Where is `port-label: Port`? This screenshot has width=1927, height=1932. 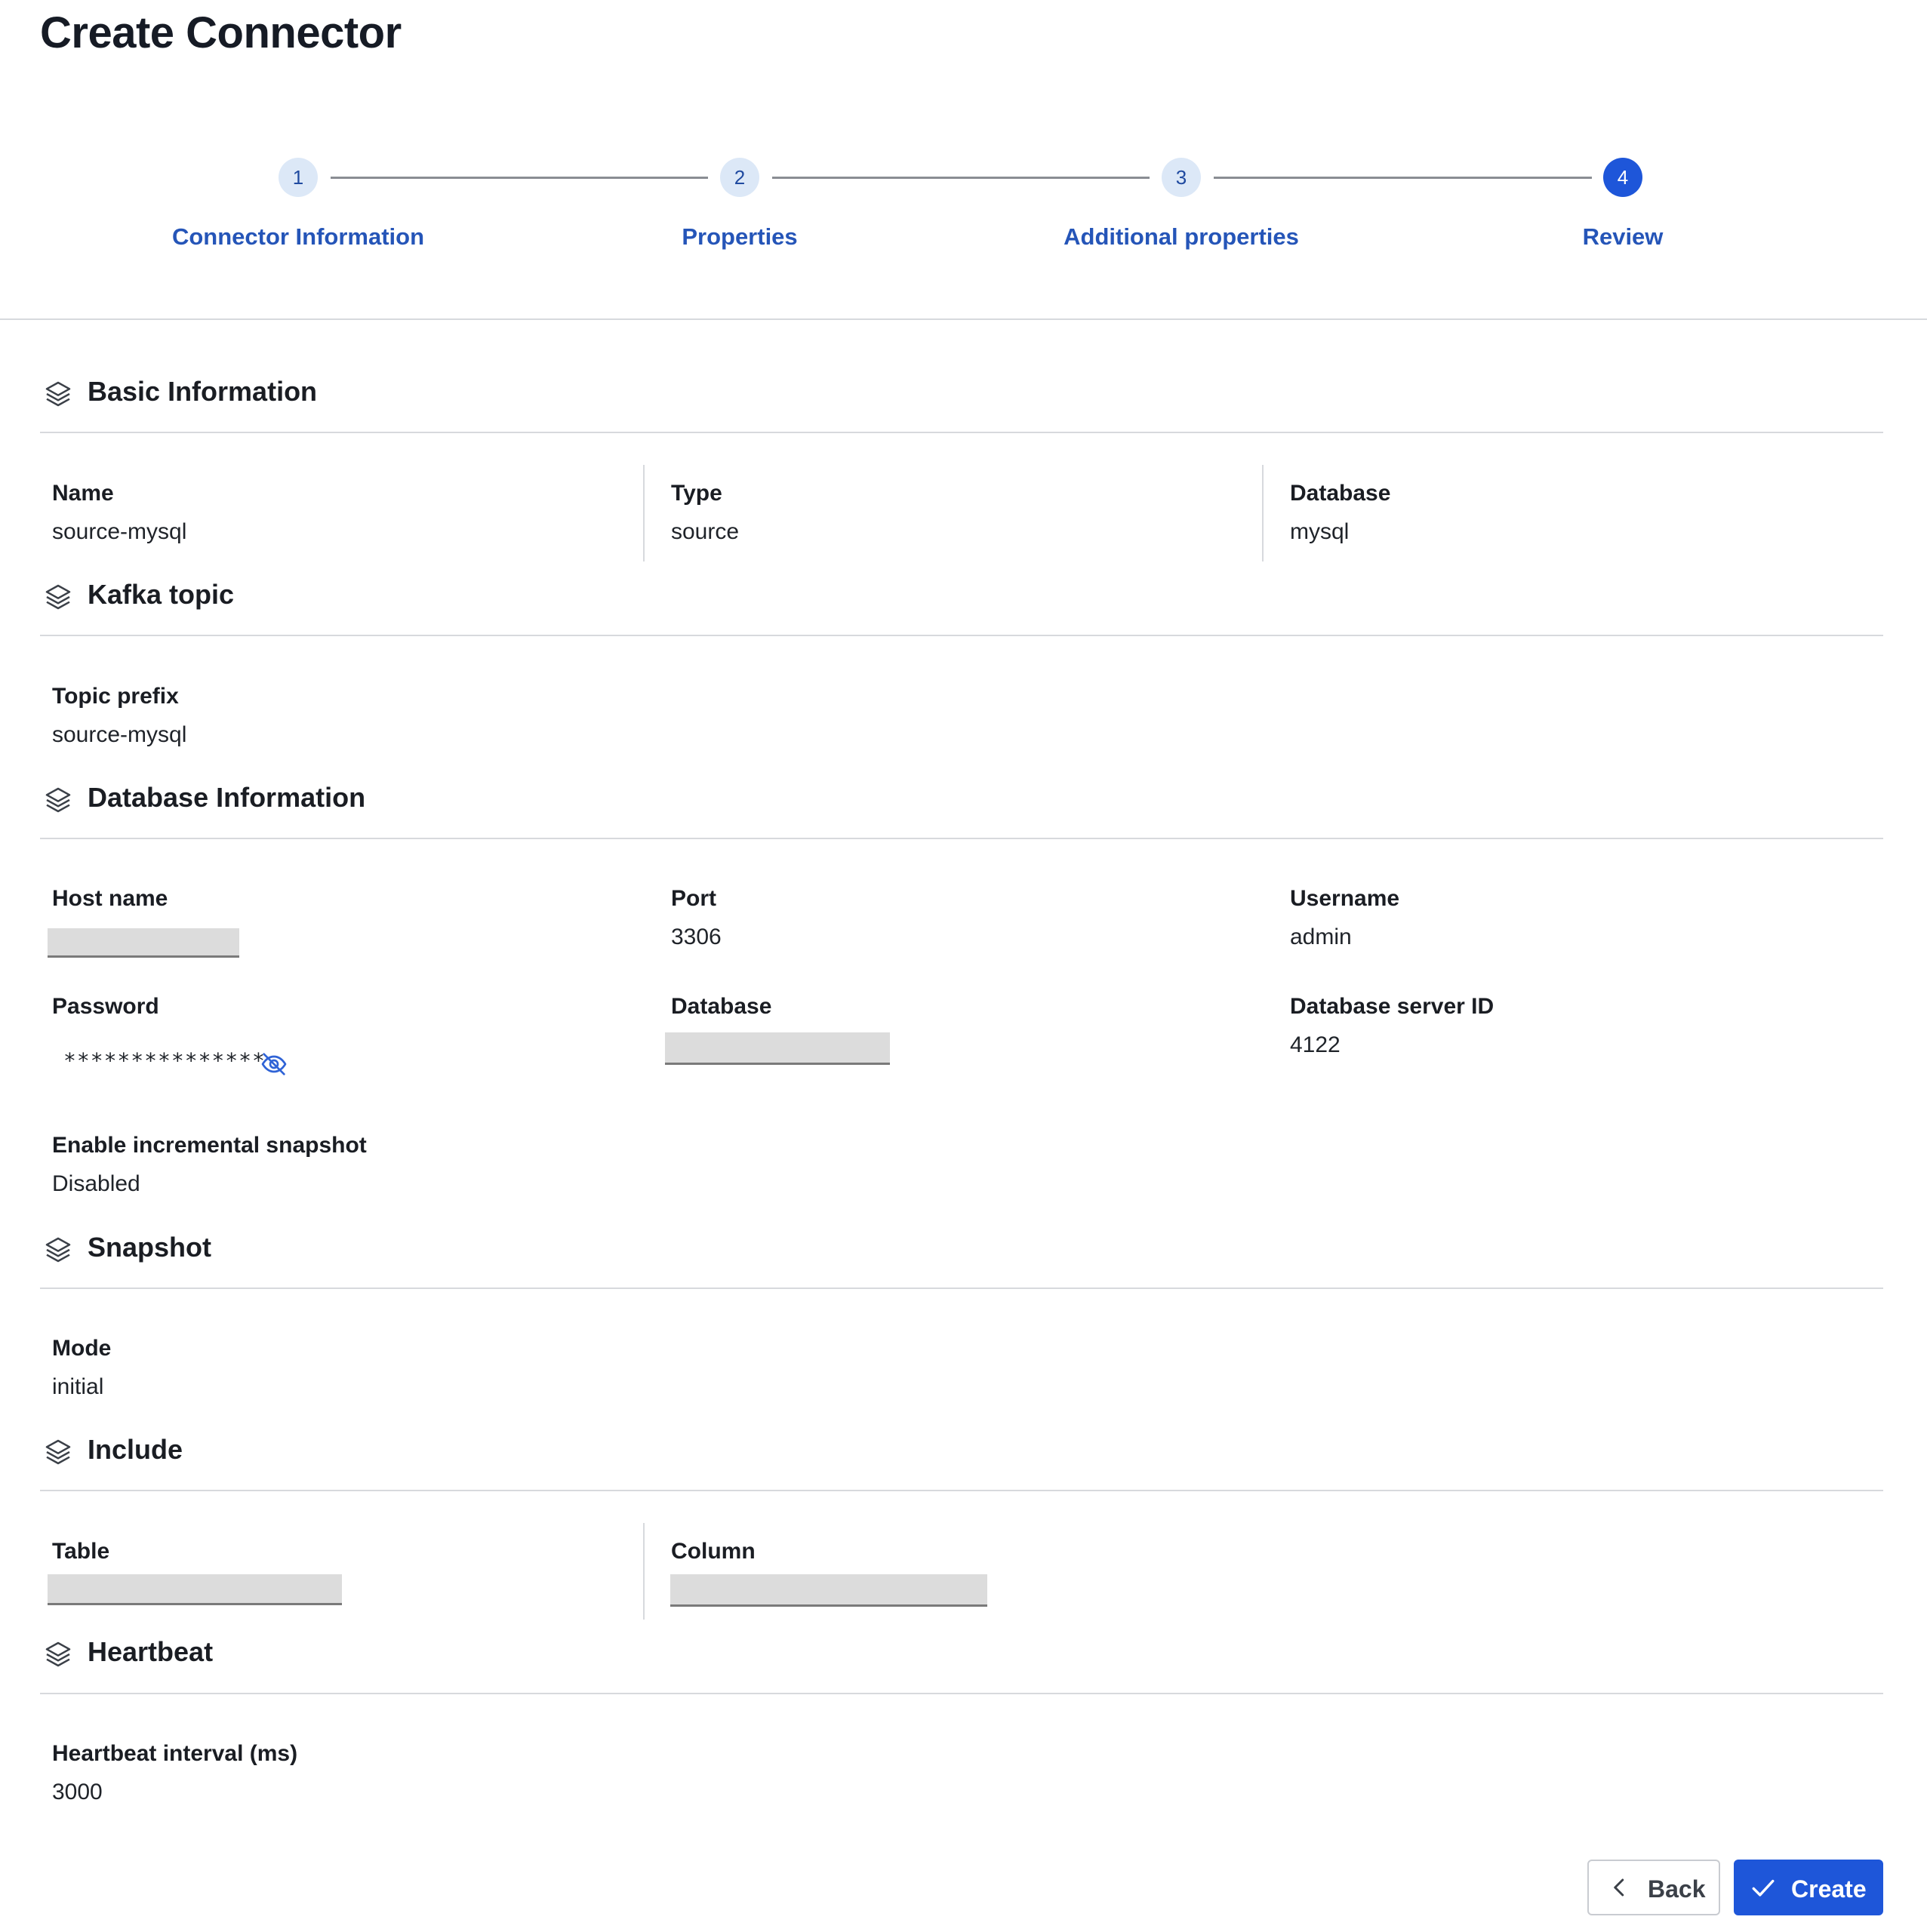
port-label: Port is located at coordinates (693, 898).